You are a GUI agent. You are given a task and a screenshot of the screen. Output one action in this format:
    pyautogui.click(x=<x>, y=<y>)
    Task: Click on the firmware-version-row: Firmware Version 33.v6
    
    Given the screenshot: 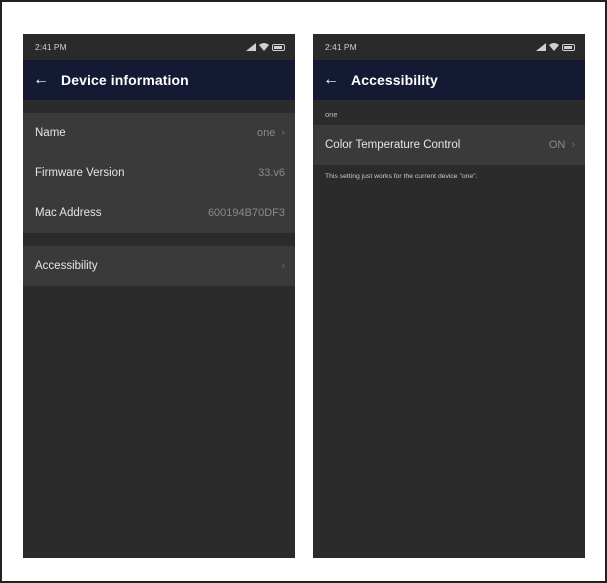 What is the action you would take?
    pyautogui.click(x=159, y=173)
    